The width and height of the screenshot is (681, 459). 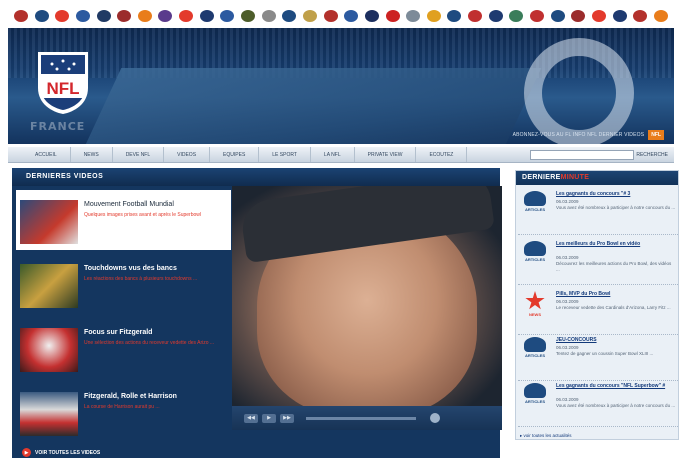 What do you see at coordinates (157, 268) in the screenshot?
I see `video-title: Touchdowns vus des bancs` at bounding box center [157, 268].